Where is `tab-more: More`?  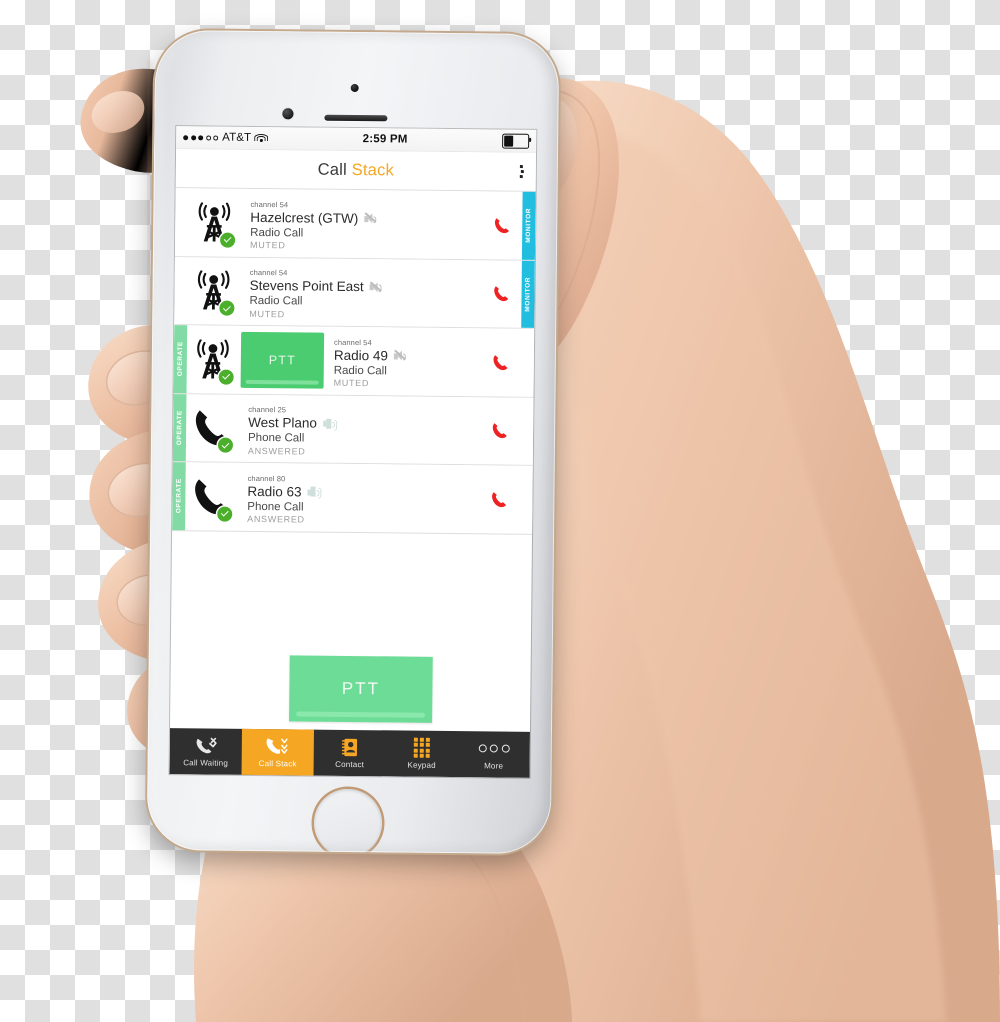 tab-more: More is located at coordinates (493, 754).